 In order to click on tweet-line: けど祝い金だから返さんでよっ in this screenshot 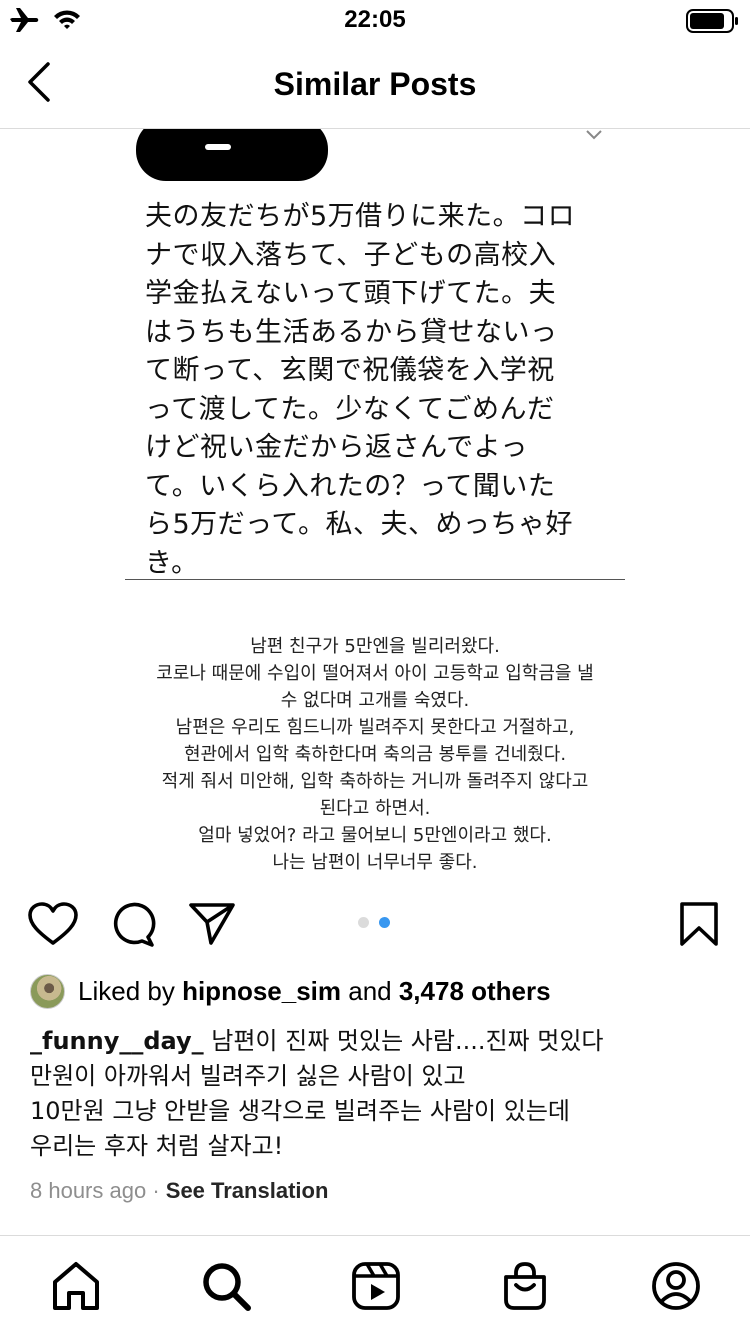, I will do `click(336, 447)`.